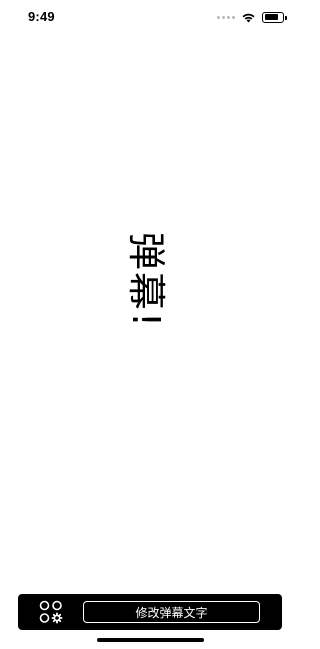  I want to click on bottom-toolbar: 修改弹幕文字, so click(150, 612).